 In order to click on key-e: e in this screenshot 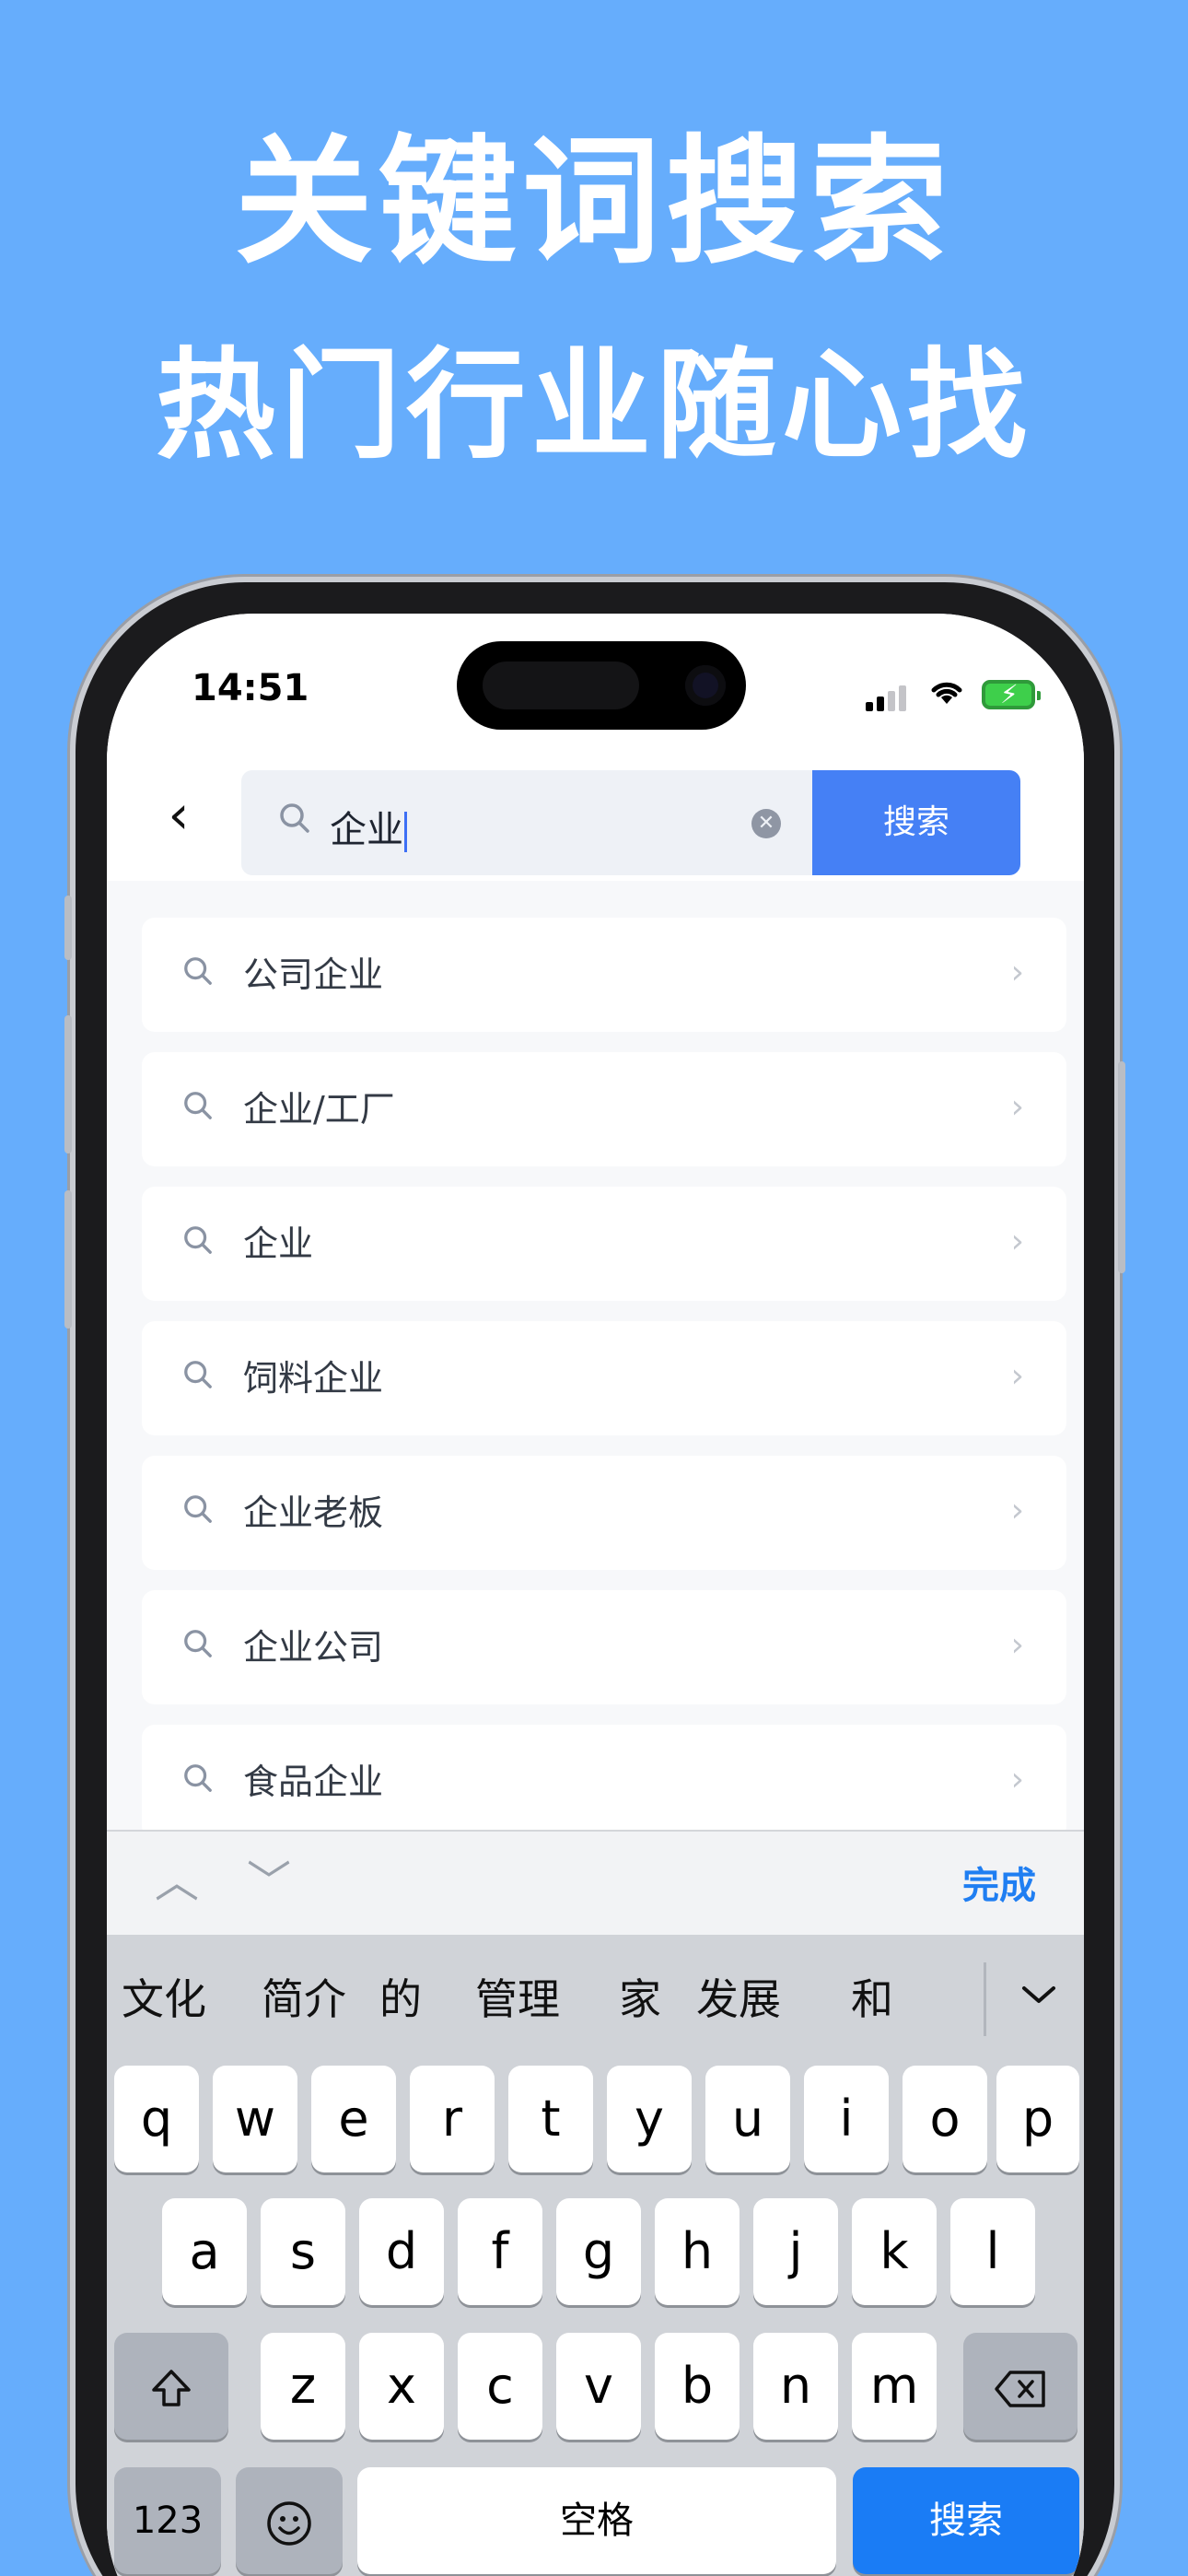, I will do `click(353, 2119)`.